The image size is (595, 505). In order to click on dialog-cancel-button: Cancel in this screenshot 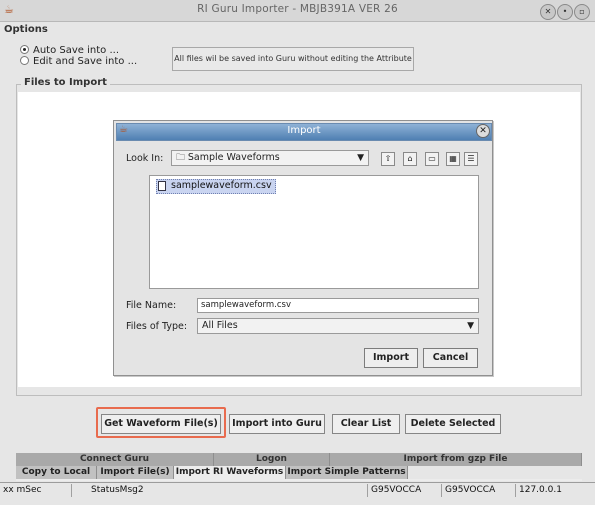, I will do `click(450, 358)`.